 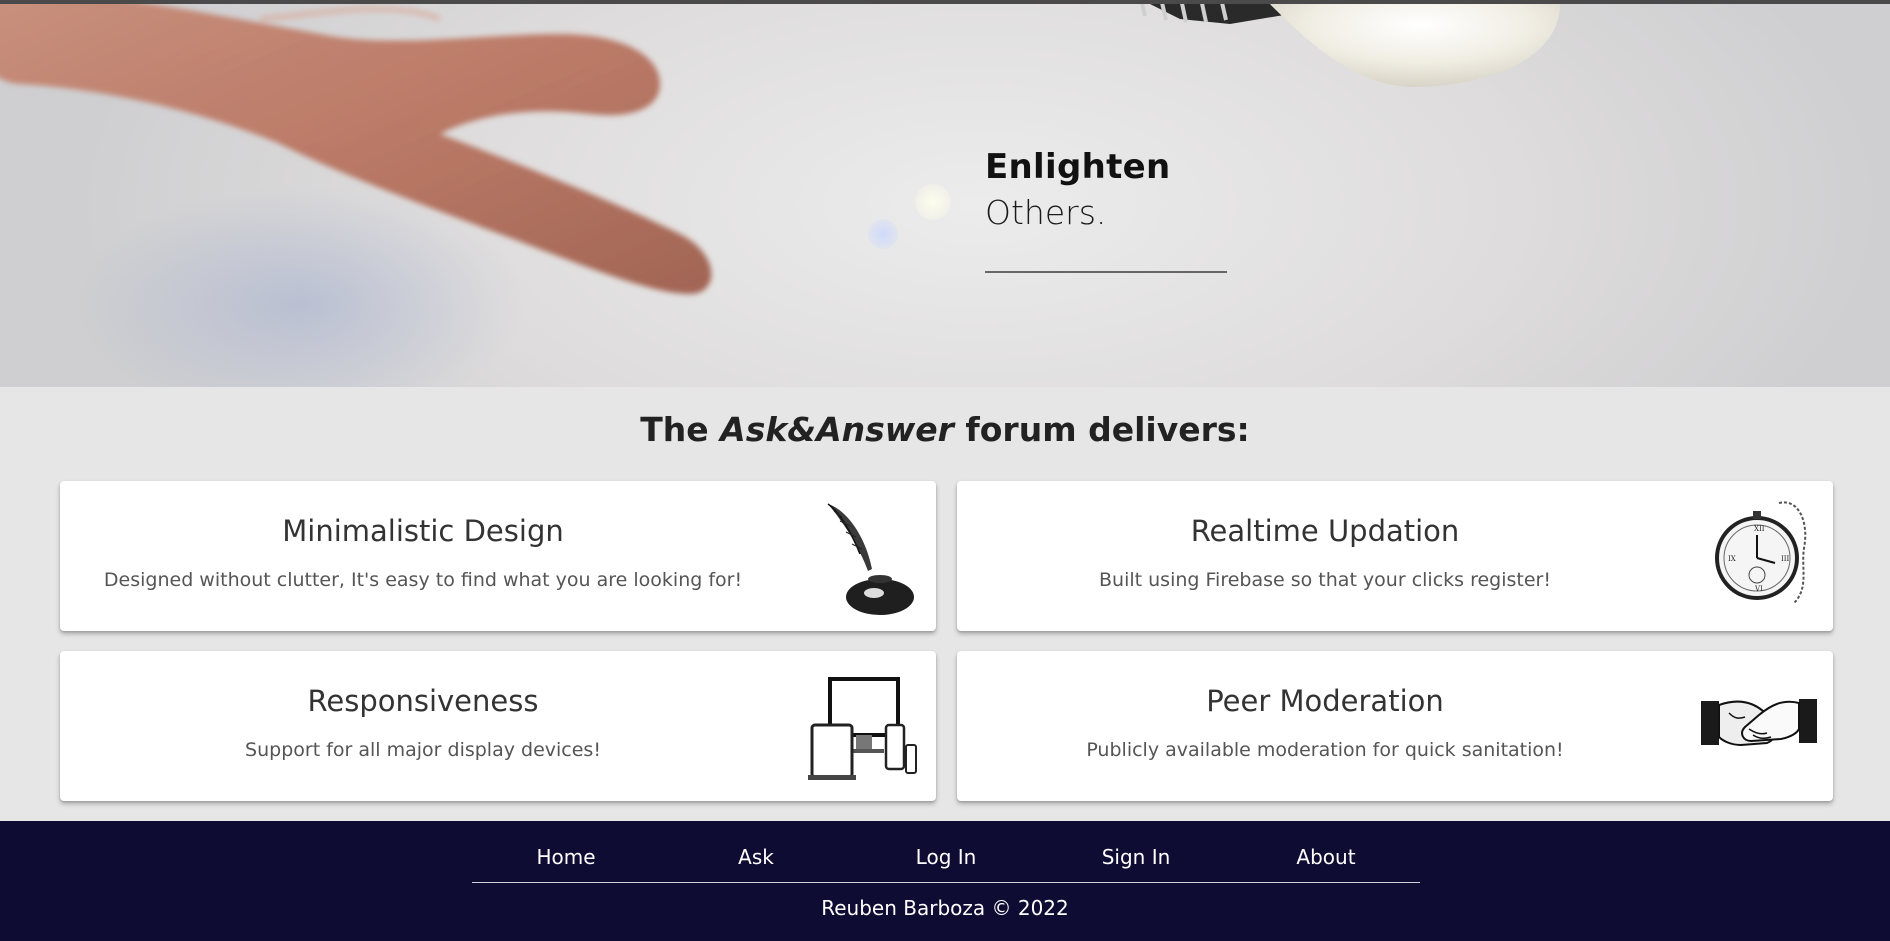 What do you see at coordinates (1046, 212) in the screenshot?
I see `hero-subheading: Others.` at bounding box center [1046, 212].